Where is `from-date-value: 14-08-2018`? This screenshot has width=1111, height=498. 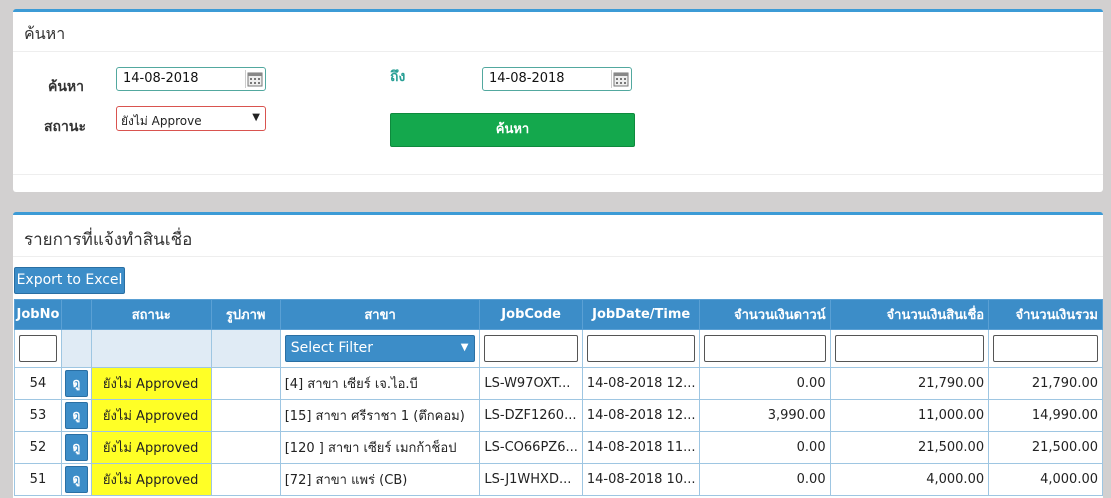
from-date-value: 14-08-2018 is located at coordinates (161, 78).